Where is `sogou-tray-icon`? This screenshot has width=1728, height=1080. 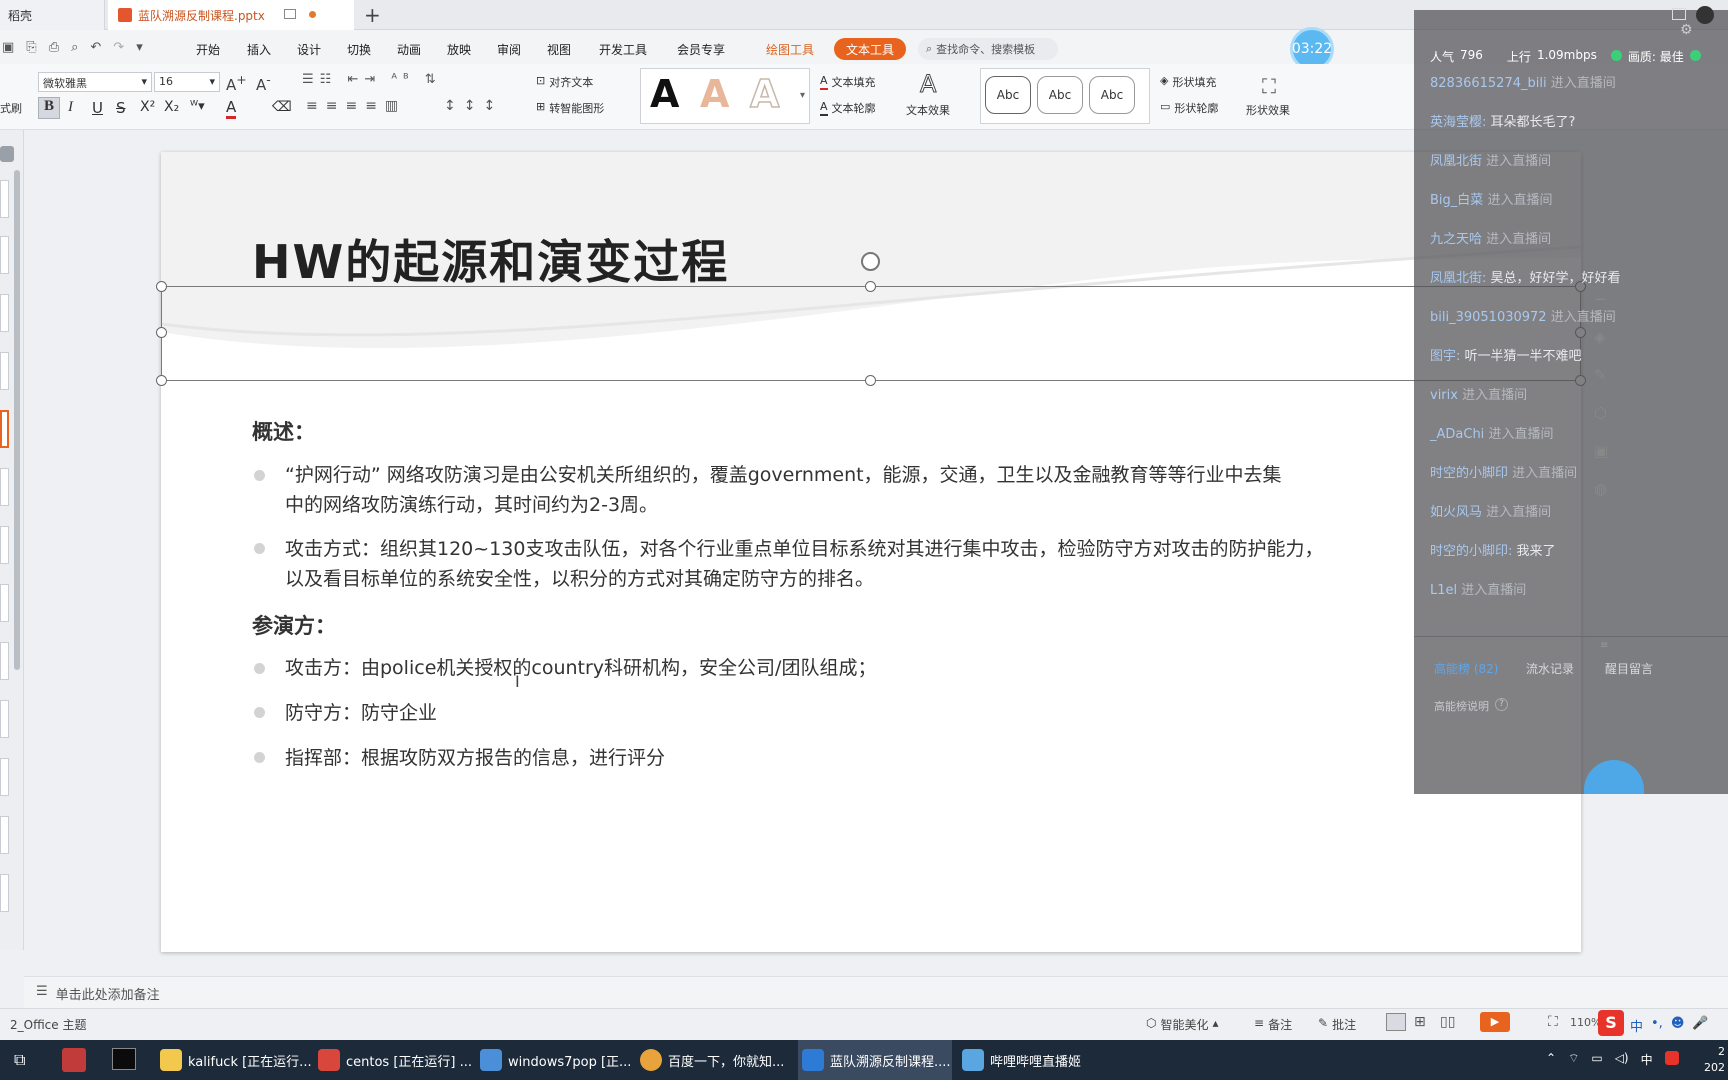
sogou-tray-icon is located at coordinates (1671, 1058).